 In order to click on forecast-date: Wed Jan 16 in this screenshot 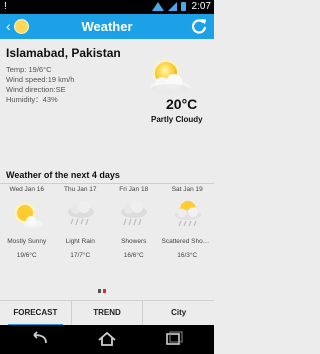, I will do `click(27, 189)`.